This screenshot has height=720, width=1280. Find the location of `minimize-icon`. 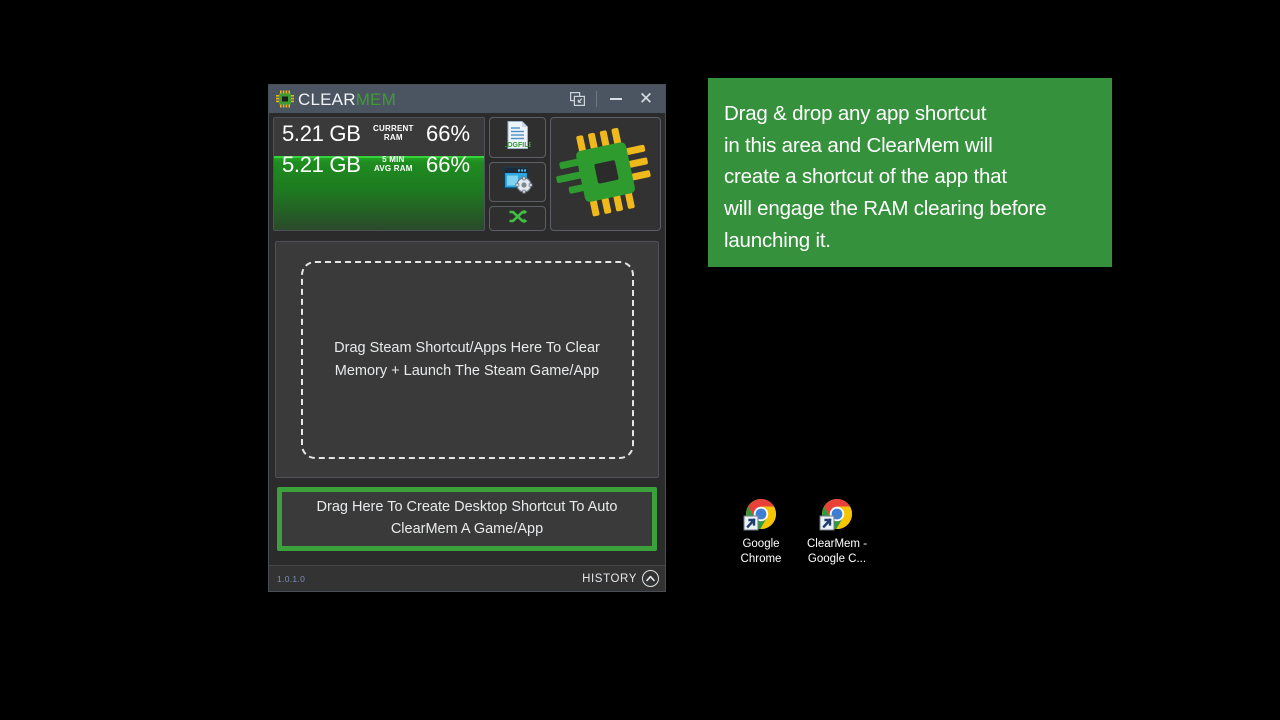

minimize-icon is located at coordinates (616, 99).